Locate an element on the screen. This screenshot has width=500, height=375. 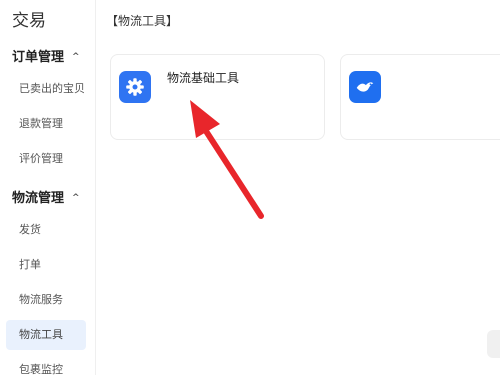
sidebar-group-label: 物流管理 is located at coordinates (38, 198).